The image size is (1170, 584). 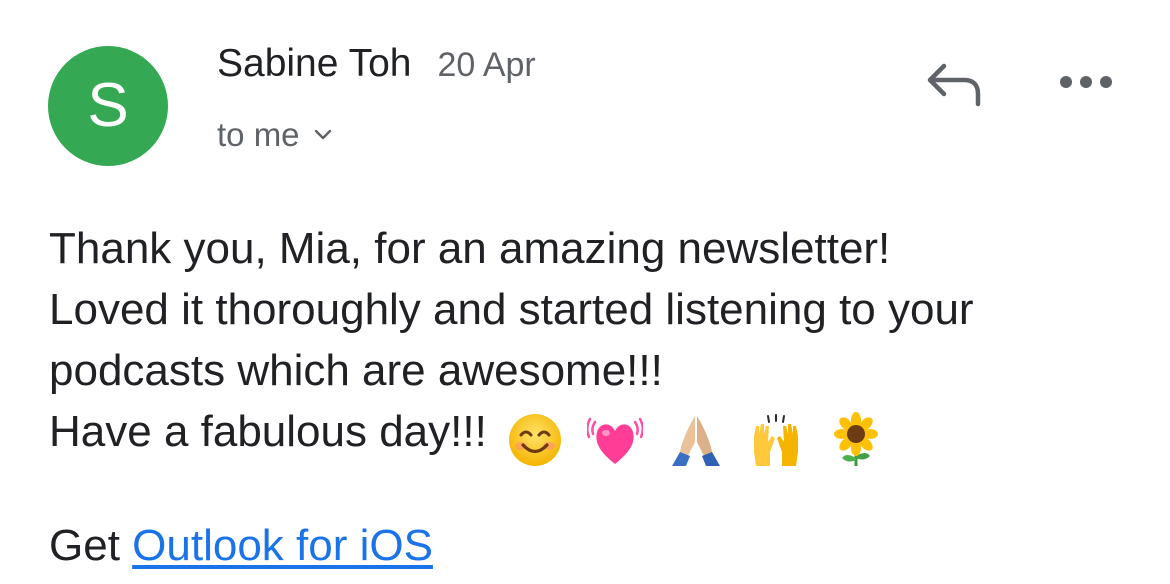 I want to click on outlook-for-ios-link: Outlook for iOS, so click(x=282, y=545).